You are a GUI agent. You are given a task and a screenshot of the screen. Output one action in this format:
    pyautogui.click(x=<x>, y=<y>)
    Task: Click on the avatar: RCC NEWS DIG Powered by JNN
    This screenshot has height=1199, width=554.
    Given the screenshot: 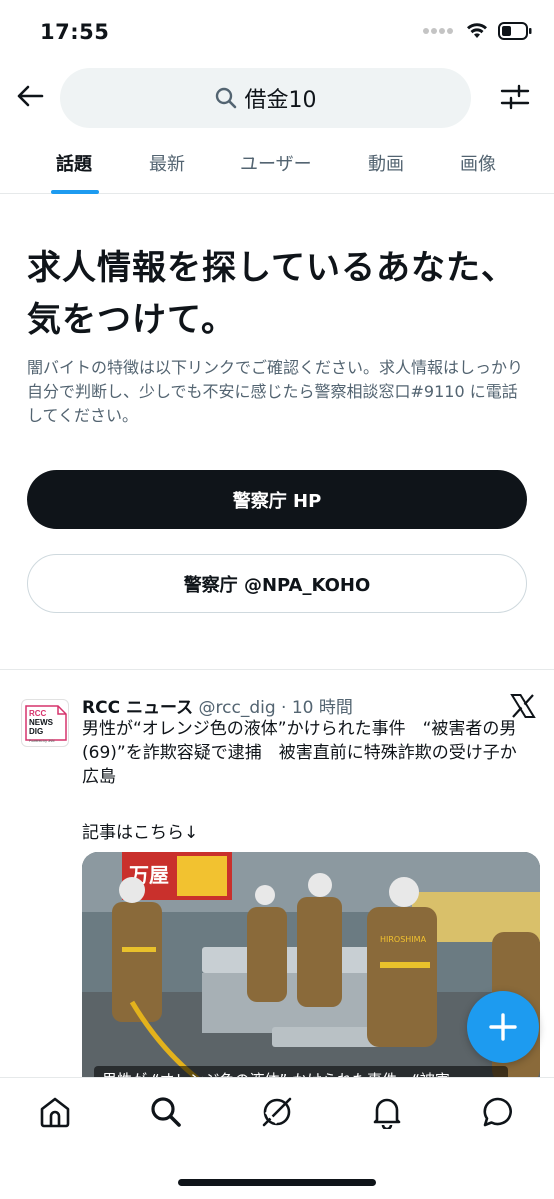 What is the action you would take?
    pyautogui.click(x=45, y=723)
    